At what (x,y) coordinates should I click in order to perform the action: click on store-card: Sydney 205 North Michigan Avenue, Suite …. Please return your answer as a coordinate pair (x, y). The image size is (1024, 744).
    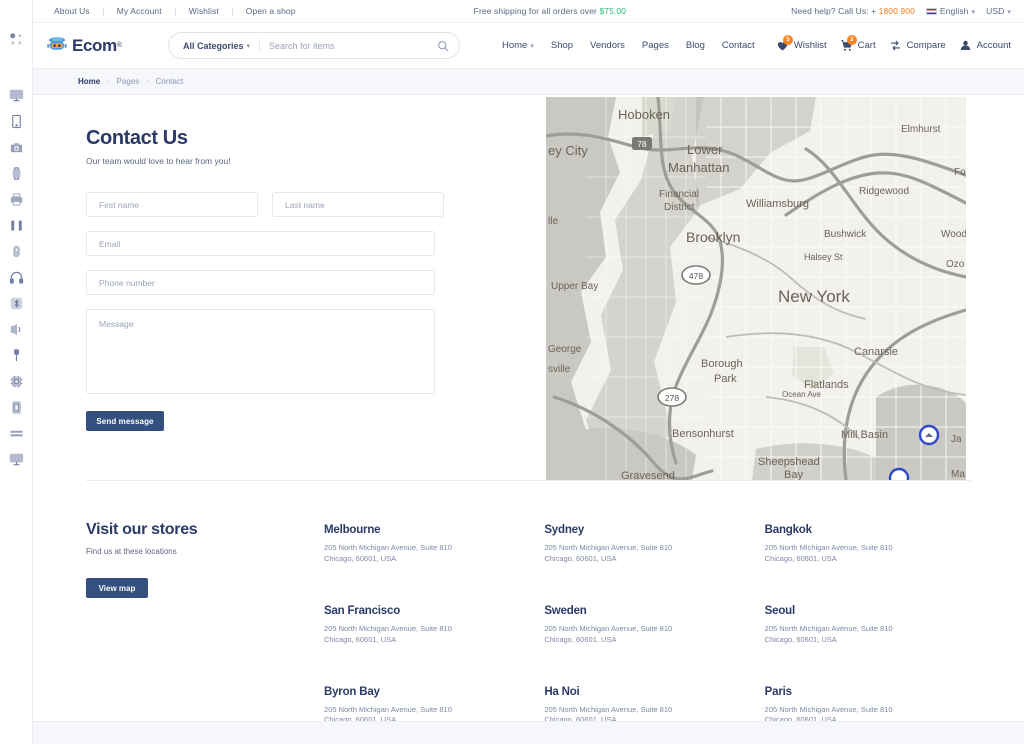
    Looking at the image, I should click on (647, 544).